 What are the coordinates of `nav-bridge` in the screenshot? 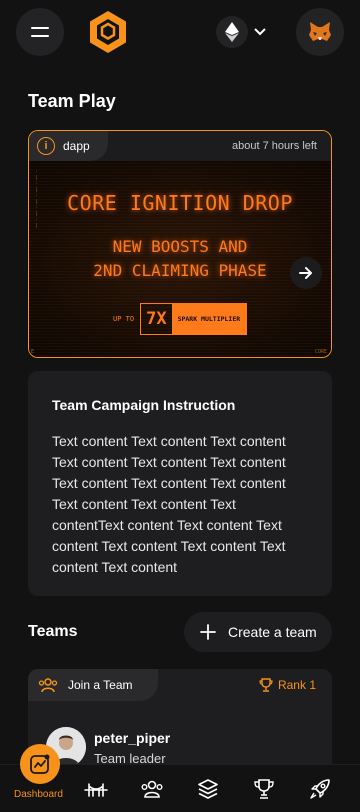 It's located at (96, 789).